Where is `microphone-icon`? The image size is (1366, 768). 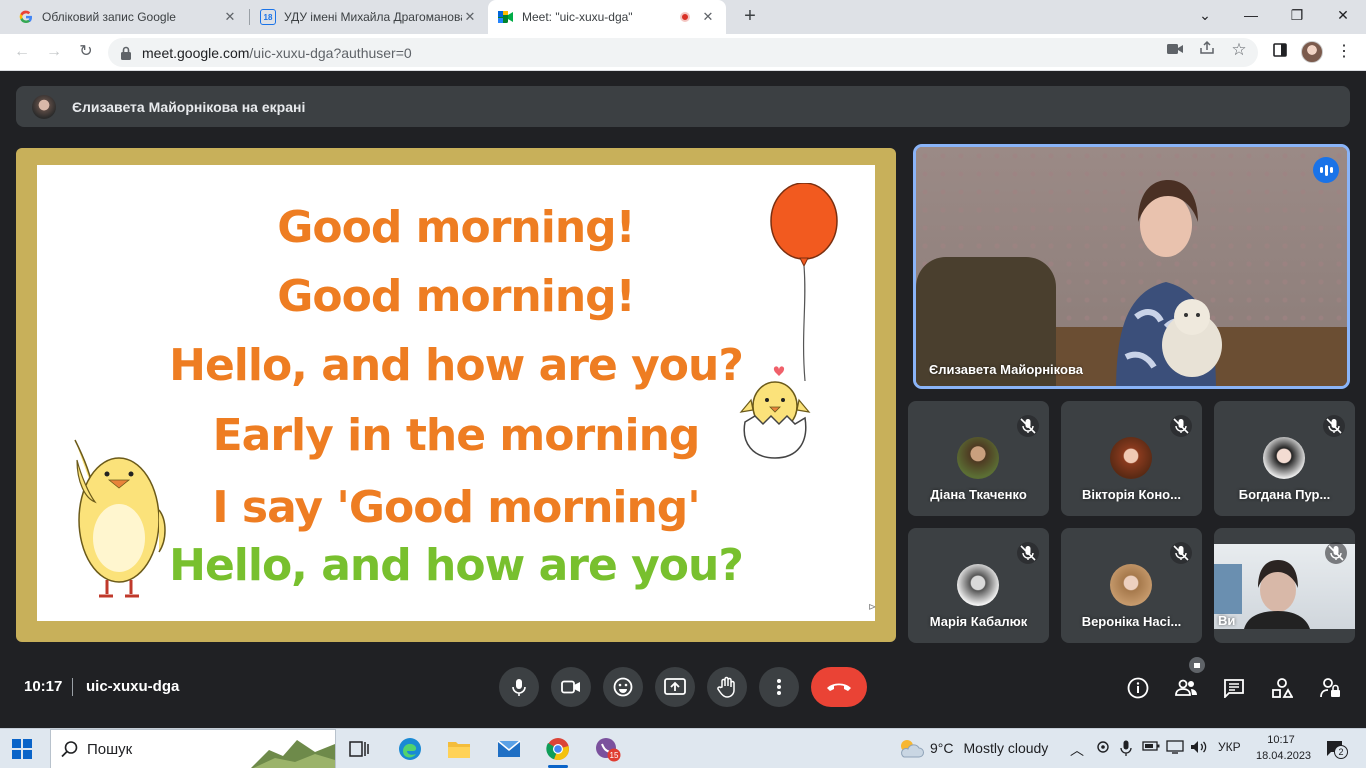
microphone-icon is located at coordinates (519, 687).